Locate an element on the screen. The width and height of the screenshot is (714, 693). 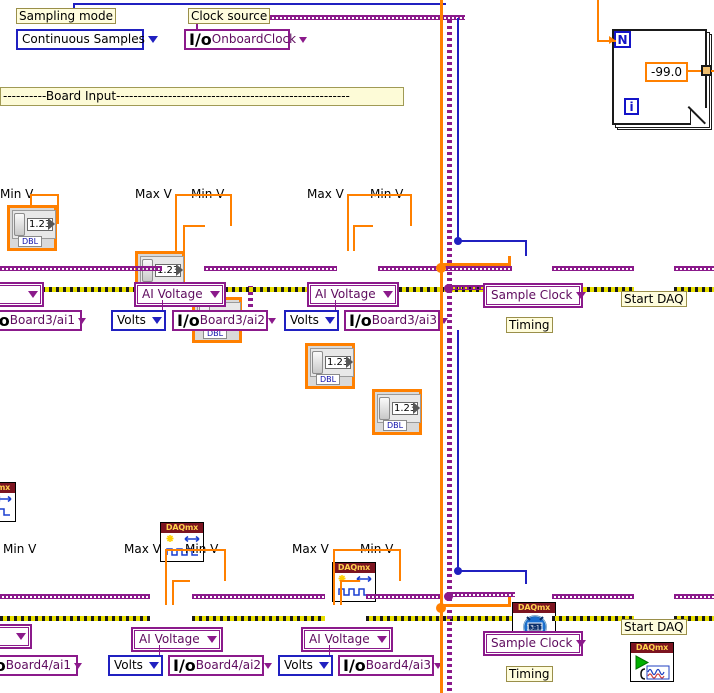
row2-maxv-label-3: Max V is located at coordinates (310, 549).